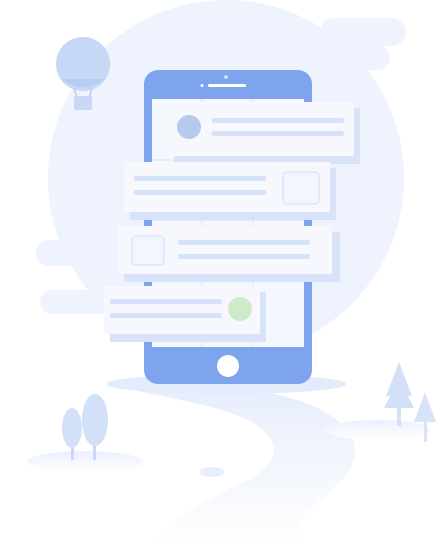 The width and height of the screenshot is (439, 546). What do you see at coordinates (399, 394) in the screenshot?
I see `tree-pine-large` at bounding box center [399, 394].